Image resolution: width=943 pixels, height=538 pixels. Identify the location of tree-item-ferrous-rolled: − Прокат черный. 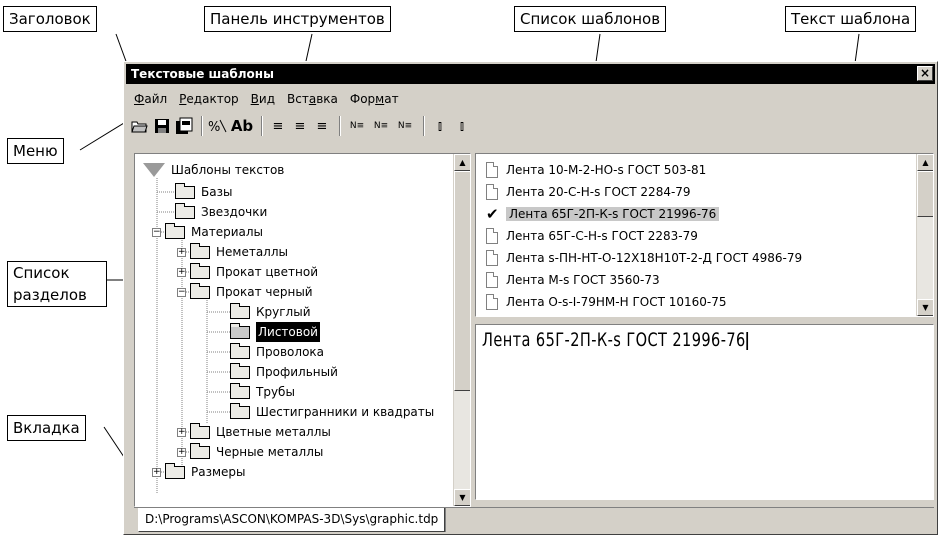
(245, 292).